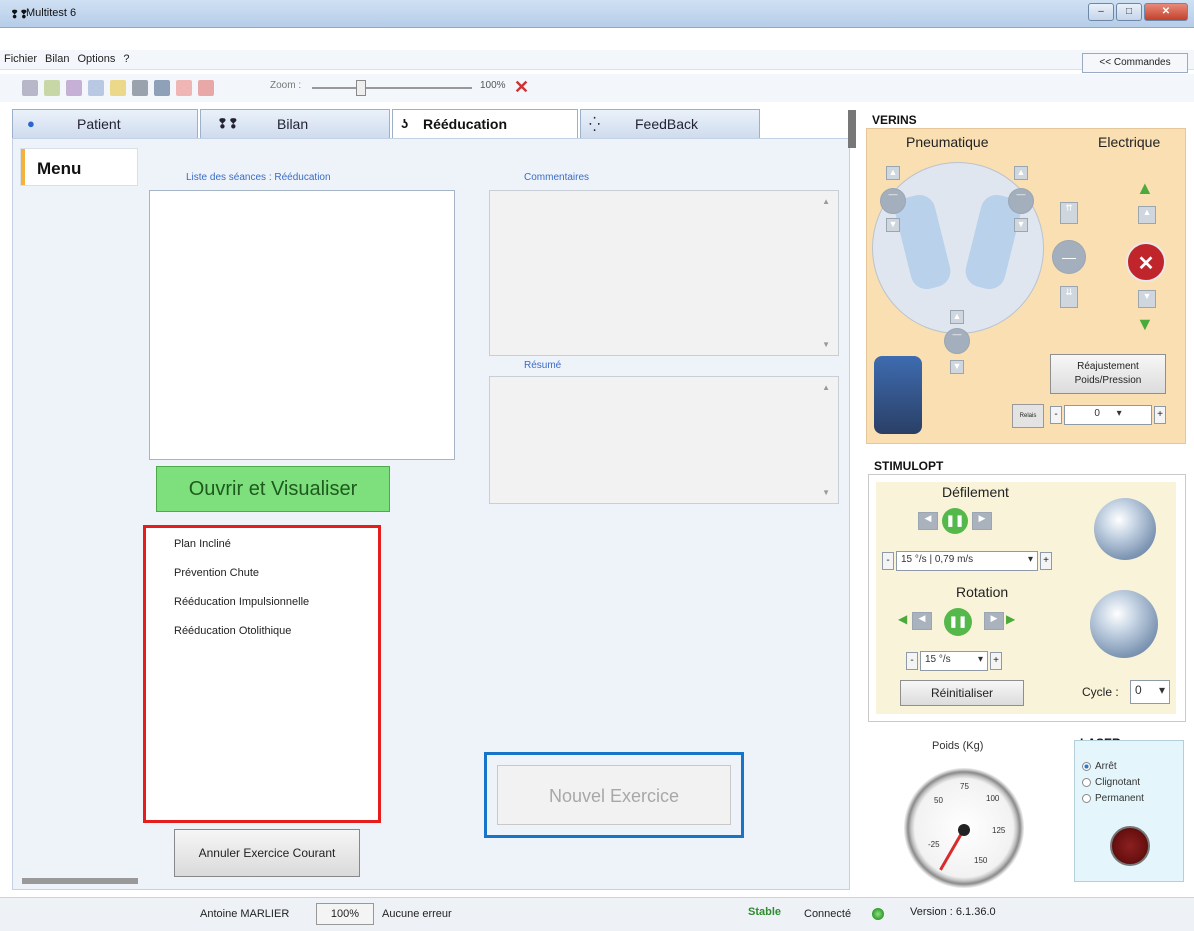 This screenshot has height=931, width=1194. What do you see at coordinates (521, 87) in the screenshot?
I see `zoom-reset-icon: ✕` at bounding box center [521, 87].